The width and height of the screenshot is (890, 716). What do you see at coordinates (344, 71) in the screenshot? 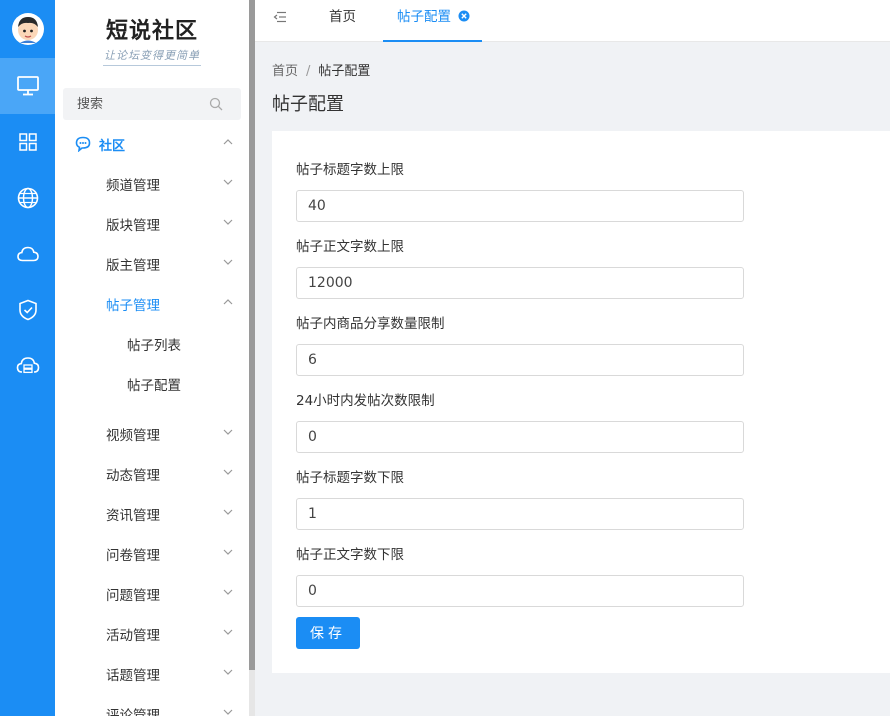
I see `breadcrumb-current: 帖子配置` at bounding box center [344, 71].